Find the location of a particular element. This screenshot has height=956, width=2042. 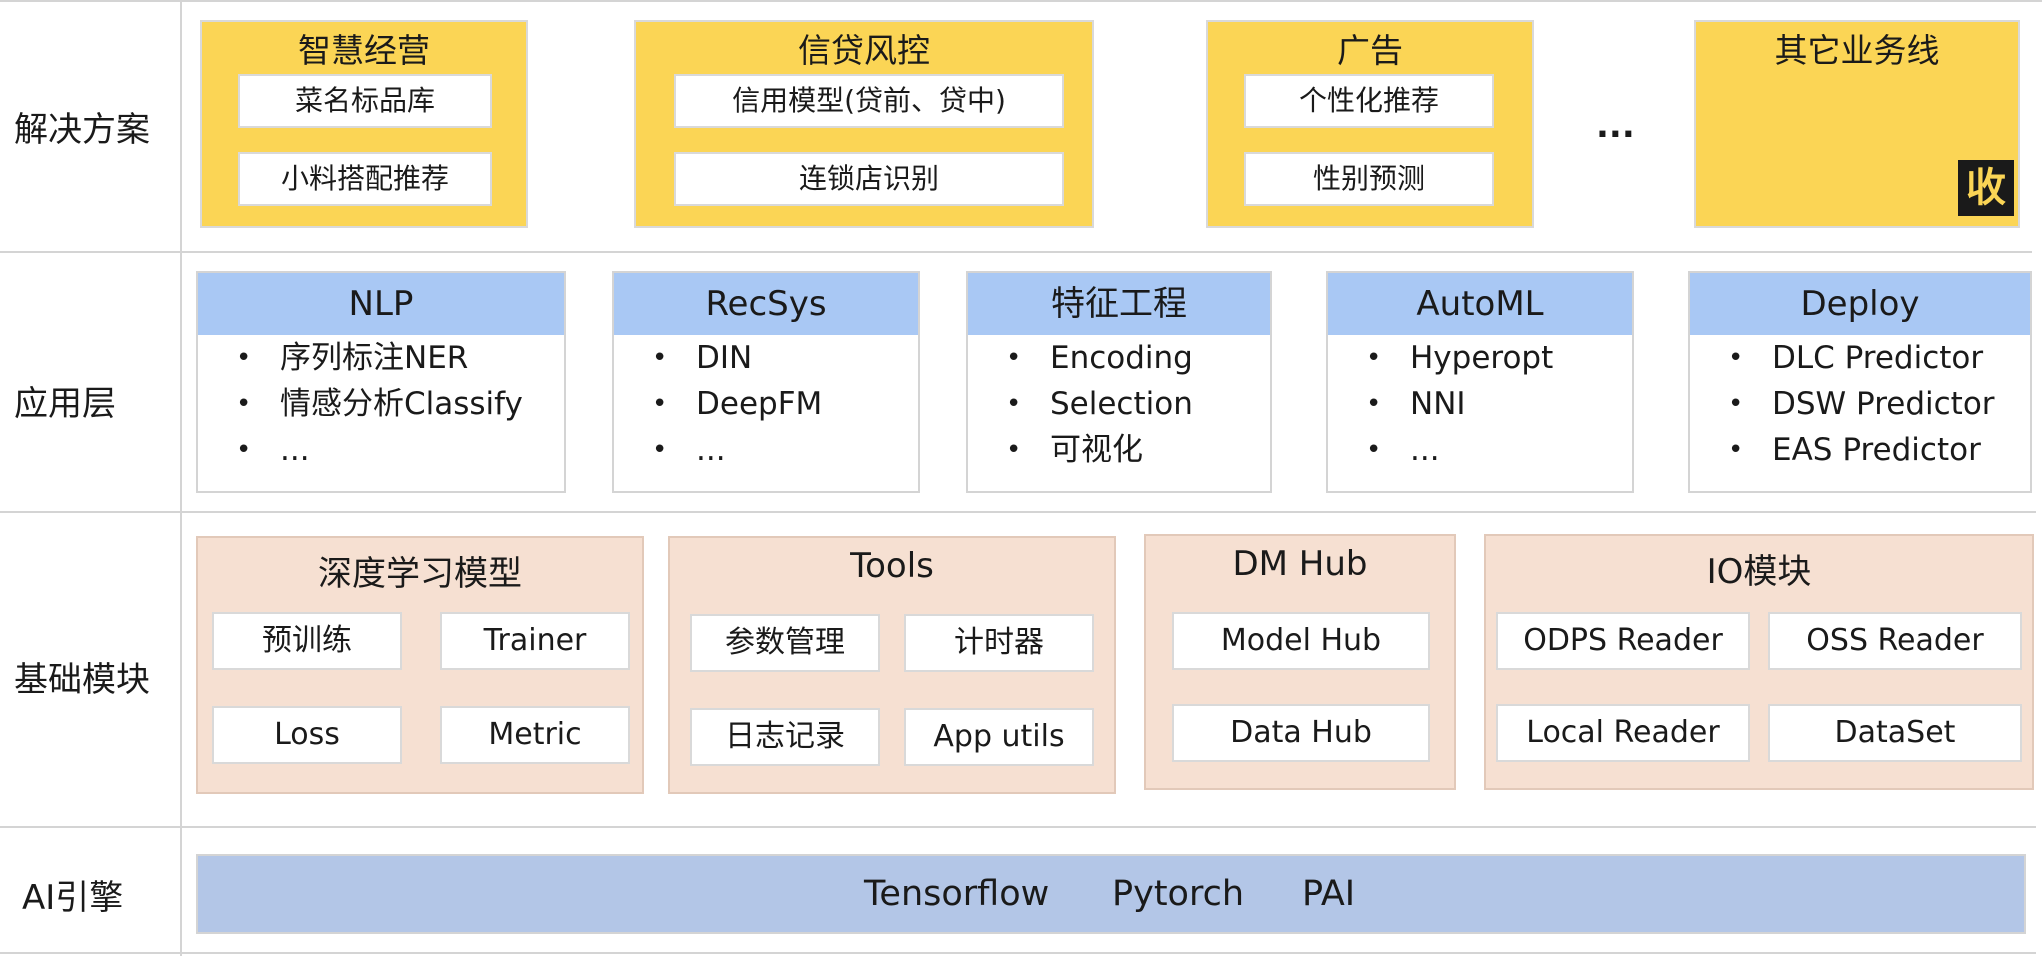

solution-title: 其它业务线 is located at coordinates (1857, 50).